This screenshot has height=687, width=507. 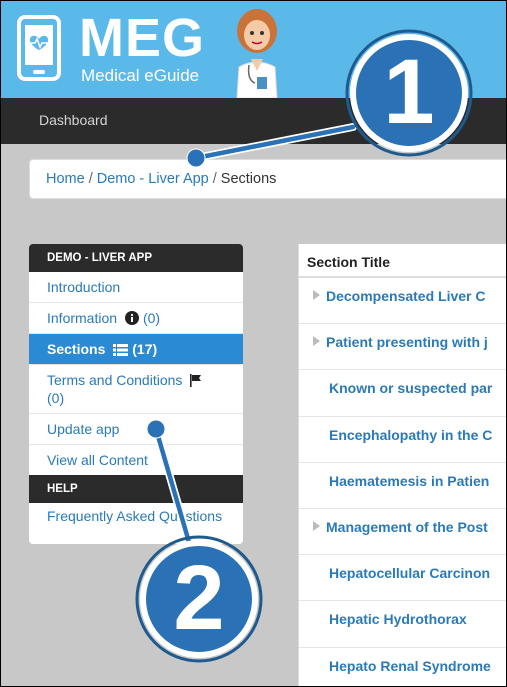 I want to click on callout-two-pointer, so click(x=170, y=486).